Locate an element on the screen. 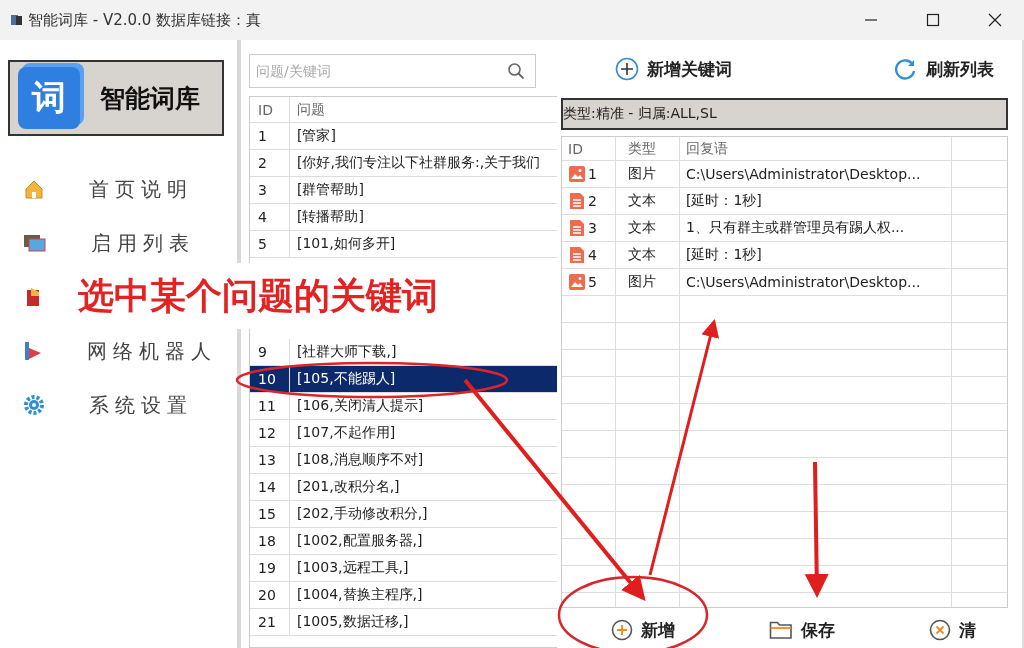  table-row: 11 [106,关闭清人提示] is located at coordinates (403, 406).